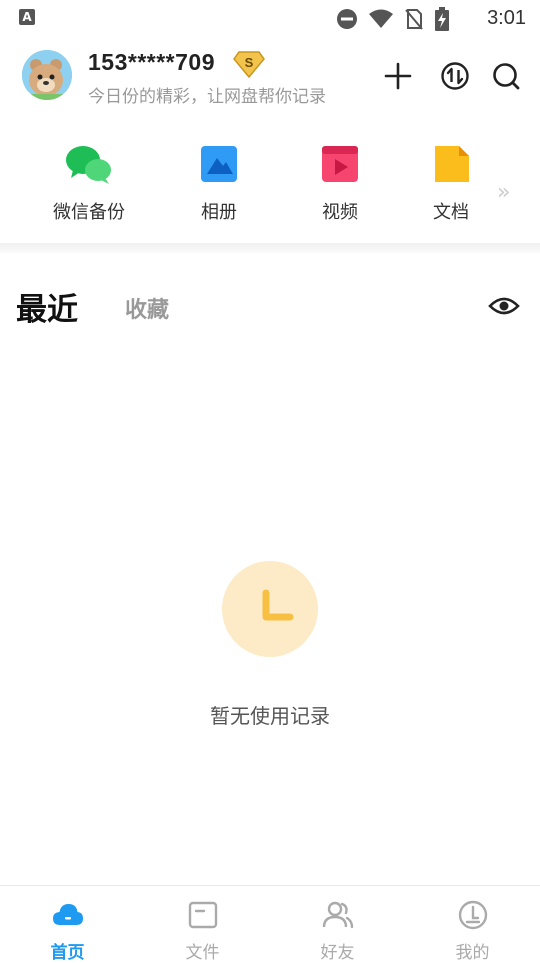 The height and width of the screenshot is (963, 540). I want to click on status-icons, so click(393, 19).